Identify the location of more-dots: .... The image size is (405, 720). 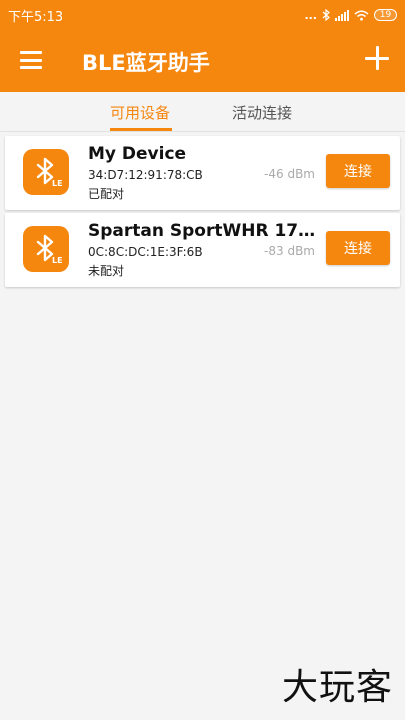
(310, 15).